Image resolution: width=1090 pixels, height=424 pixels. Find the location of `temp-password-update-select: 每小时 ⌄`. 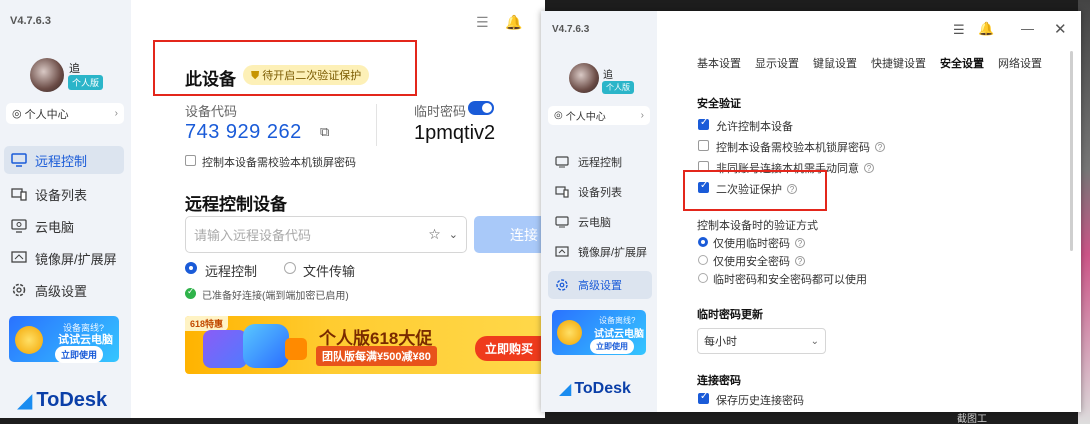

temp-password-update-select: 每小时 ⌄ is located at coordinates (761, 341).